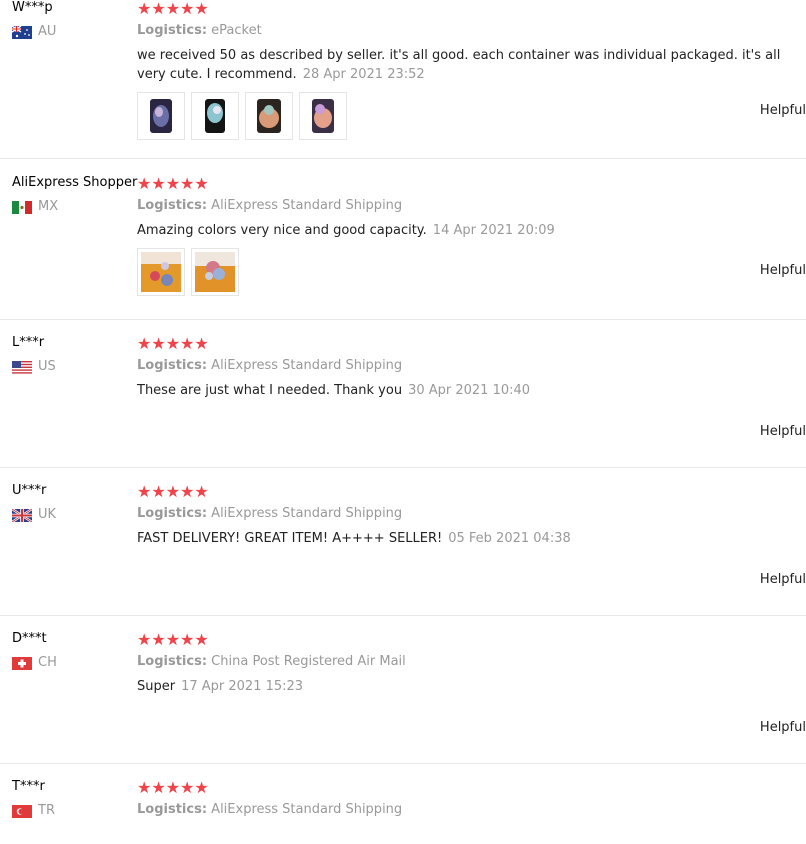 The width and height of the screenshot is (806, 844). What do you see at coordinates (34, 20) in the screenshot?
I see `reviewer-info: W***p AU` at bounding box center [34, 20].